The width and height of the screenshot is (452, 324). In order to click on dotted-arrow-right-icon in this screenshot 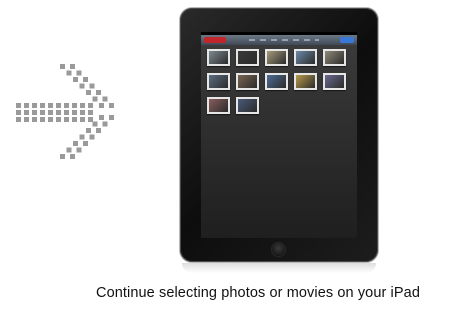, I will do `click(65, 111)`.